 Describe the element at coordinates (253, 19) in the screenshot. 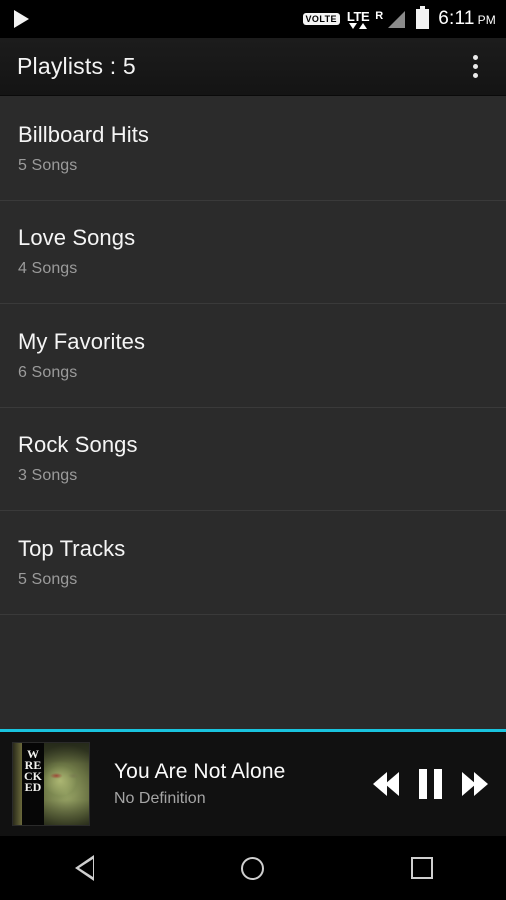

I see `status-bar: VOLTE LTE R 6:11 PM` at that location.